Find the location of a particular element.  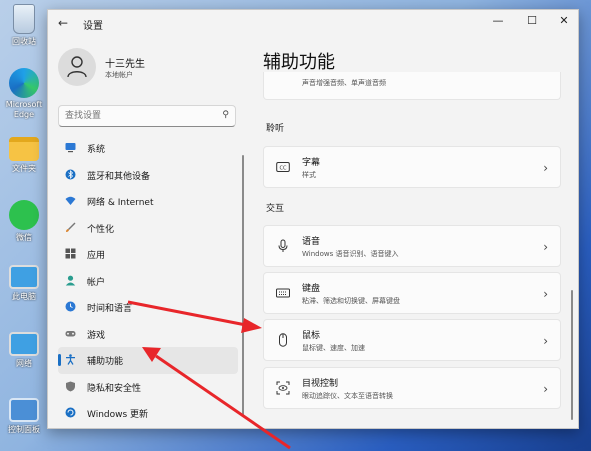

annotation-arrows is located at coordinates (209, 375).